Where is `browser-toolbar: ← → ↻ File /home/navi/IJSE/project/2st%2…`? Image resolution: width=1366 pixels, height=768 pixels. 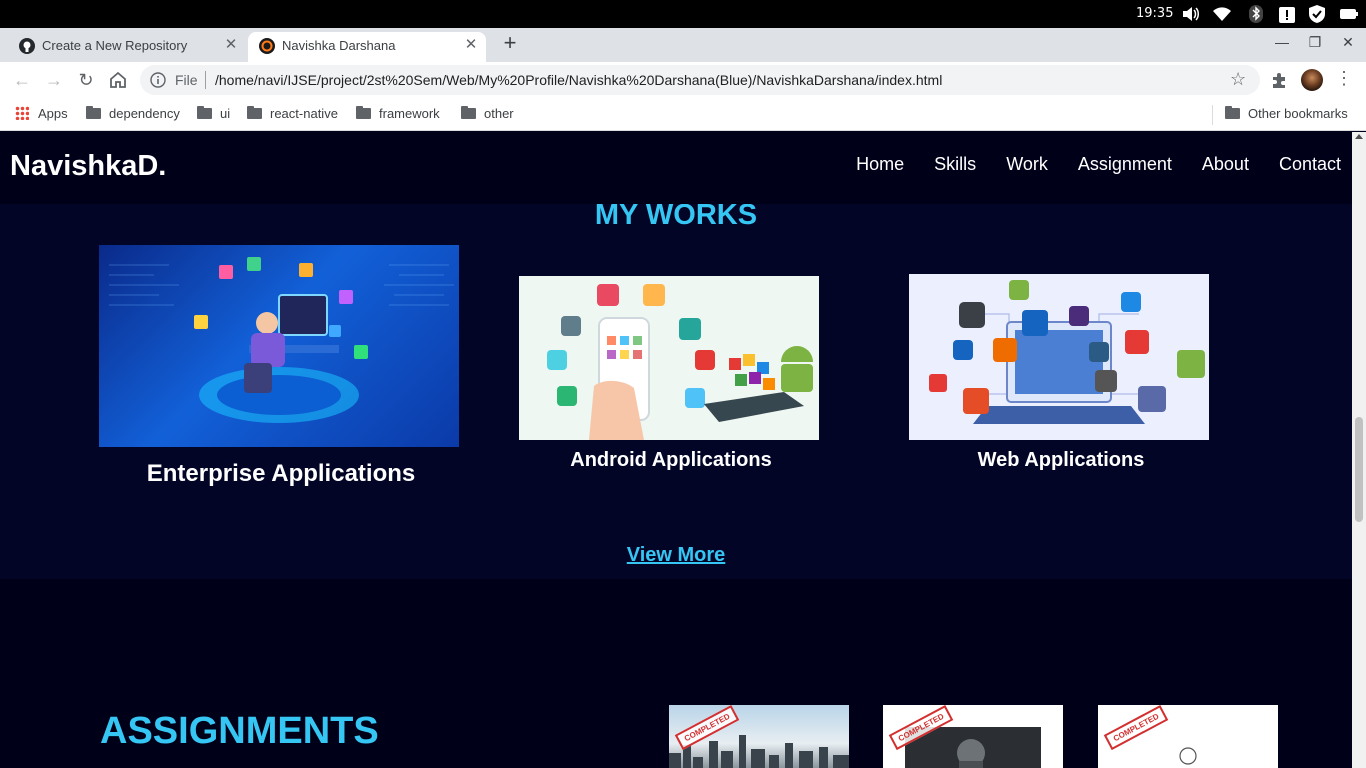 browser-toolbar: ← → ↻ File /home/navi/IJSE/project/2st%2… is located at coordinates (683, 80).